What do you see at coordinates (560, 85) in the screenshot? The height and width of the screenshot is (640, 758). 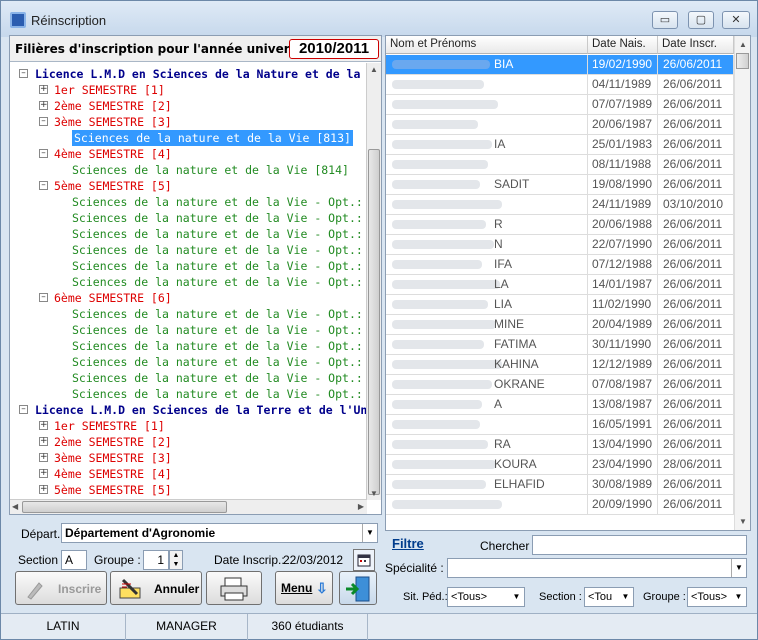 I see `table-row: 04/11/1989 26/06/2011` at bounding box center [560, 85].